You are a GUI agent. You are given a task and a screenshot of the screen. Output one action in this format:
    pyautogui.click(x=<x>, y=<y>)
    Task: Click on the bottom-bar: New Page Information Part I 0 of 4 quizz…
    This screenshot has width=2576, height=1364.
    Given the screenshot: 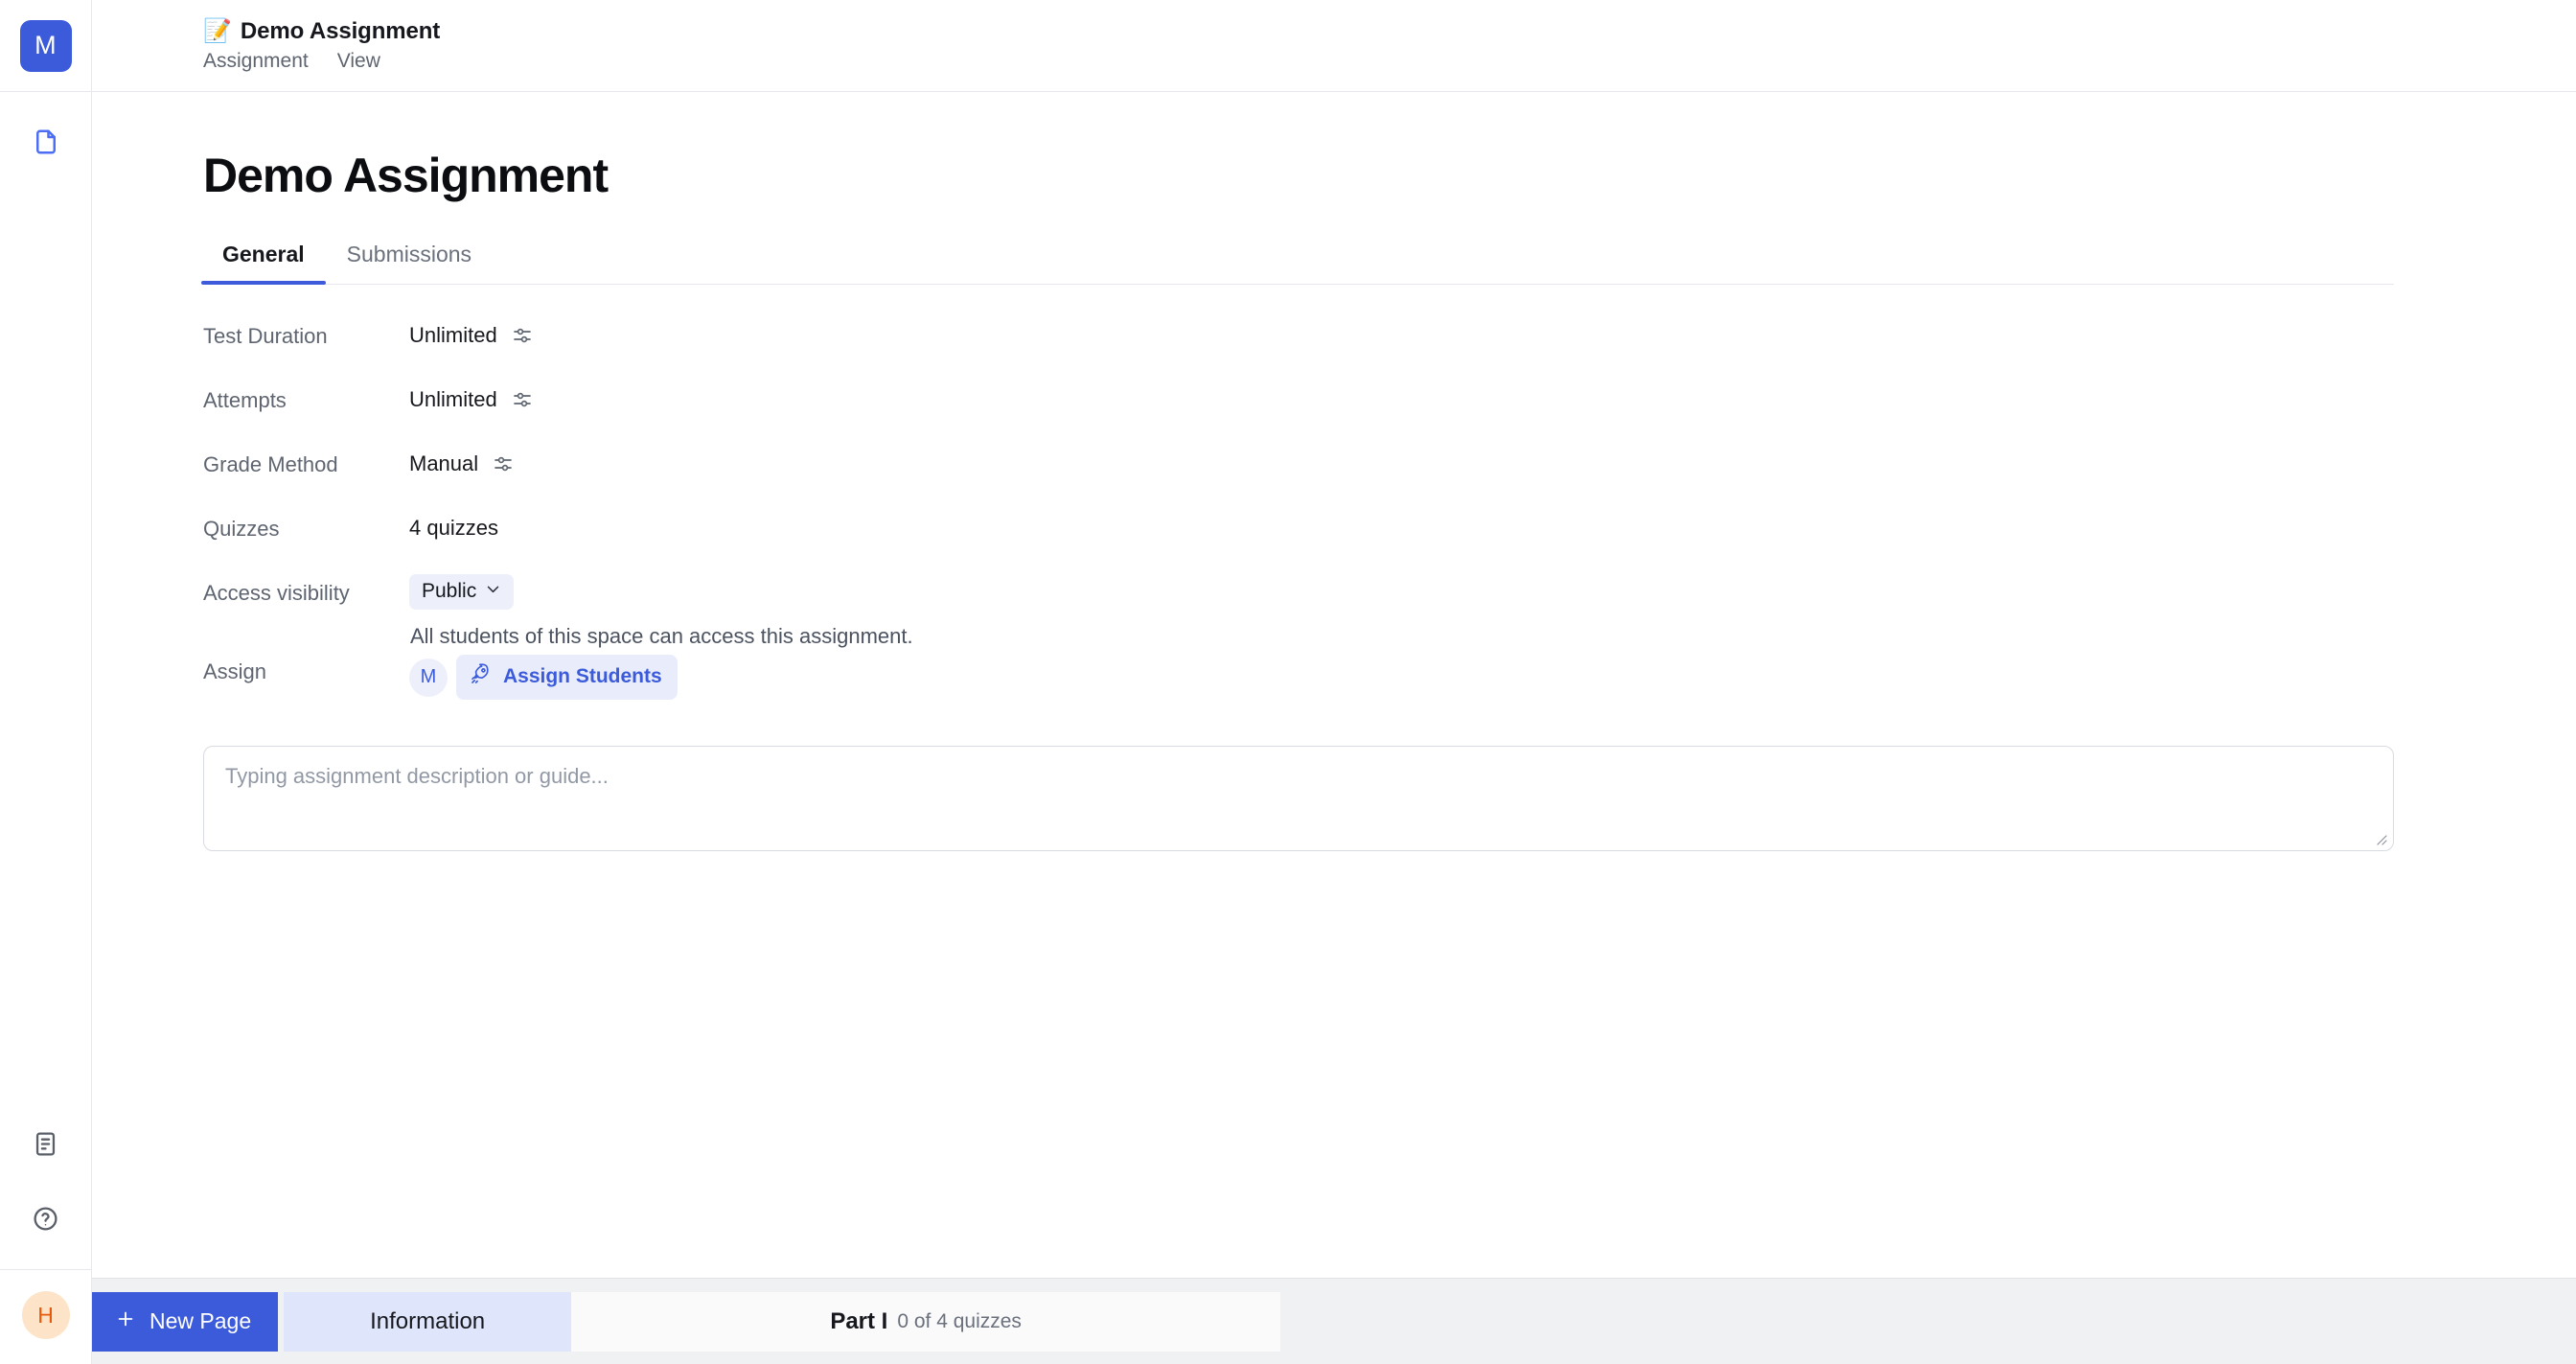 What is the action you would take?
    pyautogui.click(x=1334, y=1321)
    